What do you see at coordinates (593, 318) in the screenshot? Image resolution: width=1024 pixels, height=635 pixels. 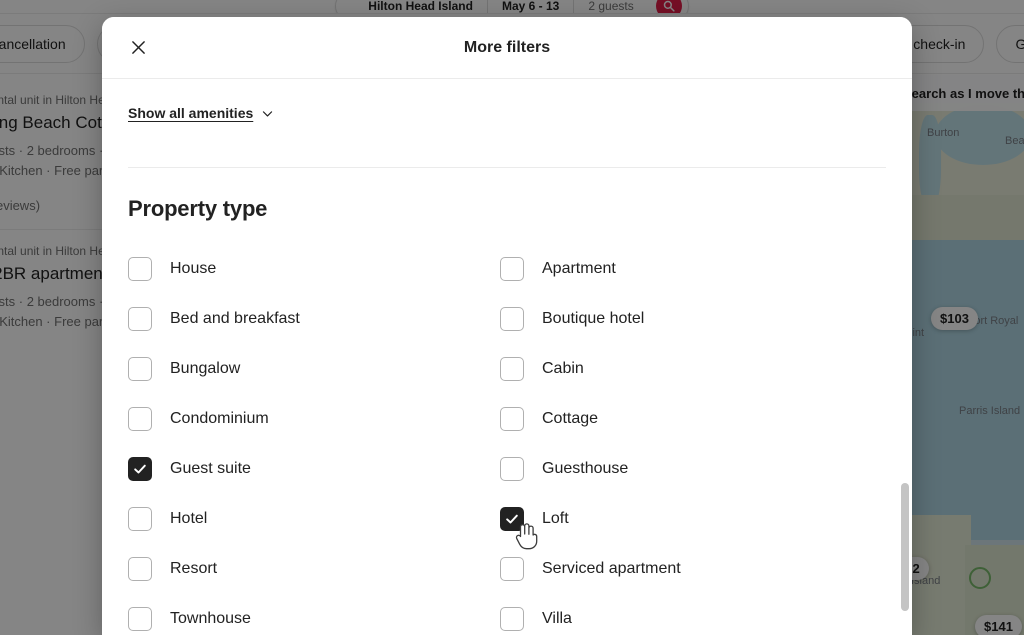 I see `property-type-label: Boutique hotel` at bounding box center [593, 318].